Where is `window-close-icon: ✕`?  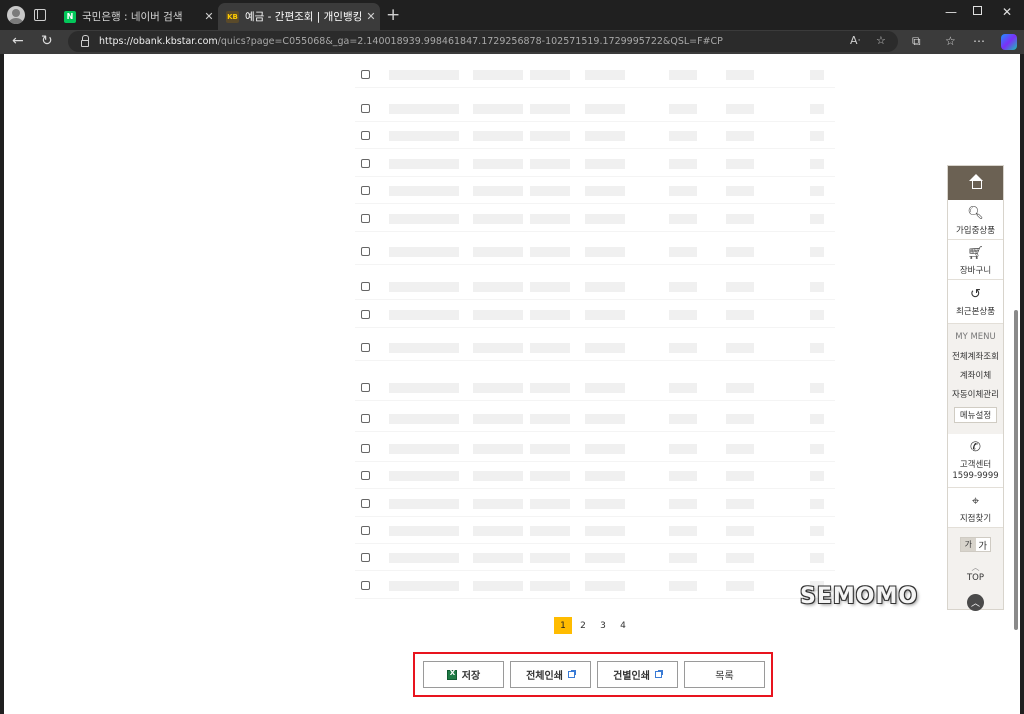
window-close-icon: ✕ is located at coordinates (1007, 12).